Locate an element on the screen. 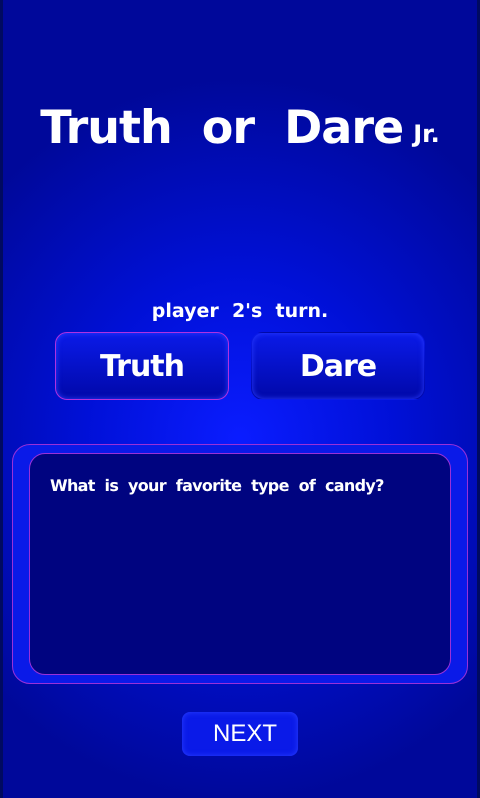 The image size is (480, 798). choice-button: Truth is located at coordinates (142, 366).